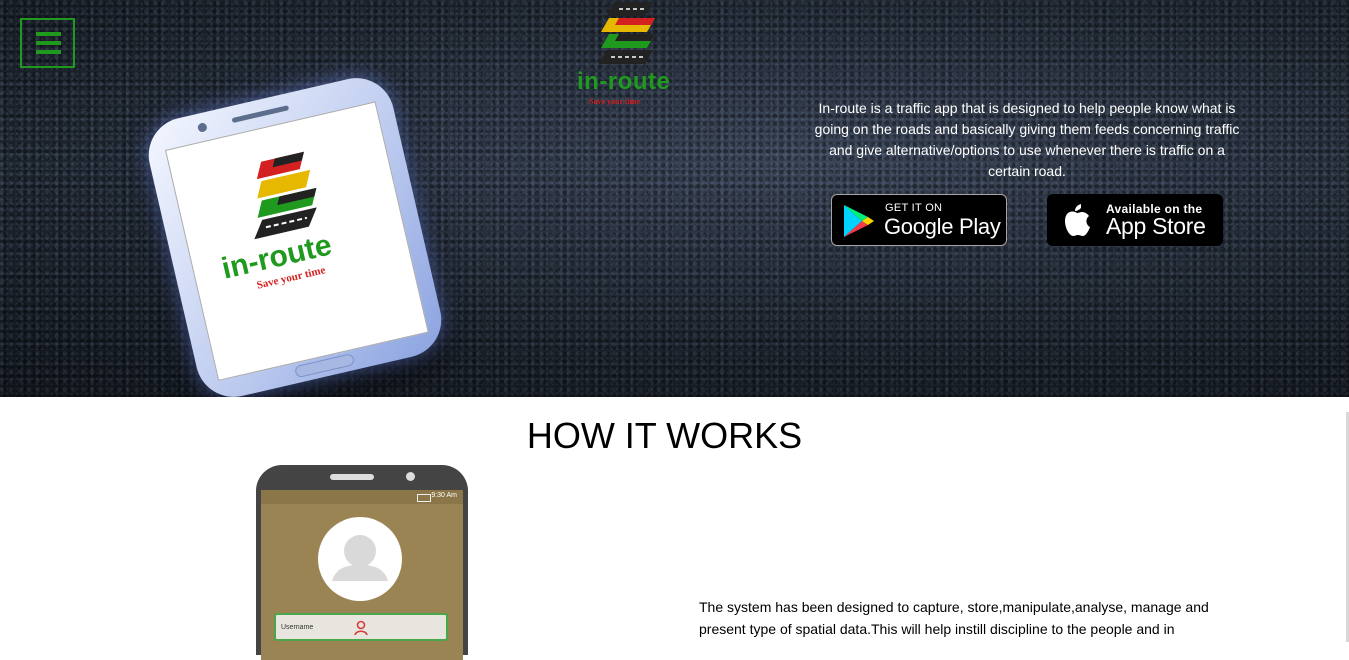 The width and height of the screenshot is (1349, 660). Describe the element at coordinates (47, 43) in the screenshot. I see `hamburger-menu-icon` at that location.